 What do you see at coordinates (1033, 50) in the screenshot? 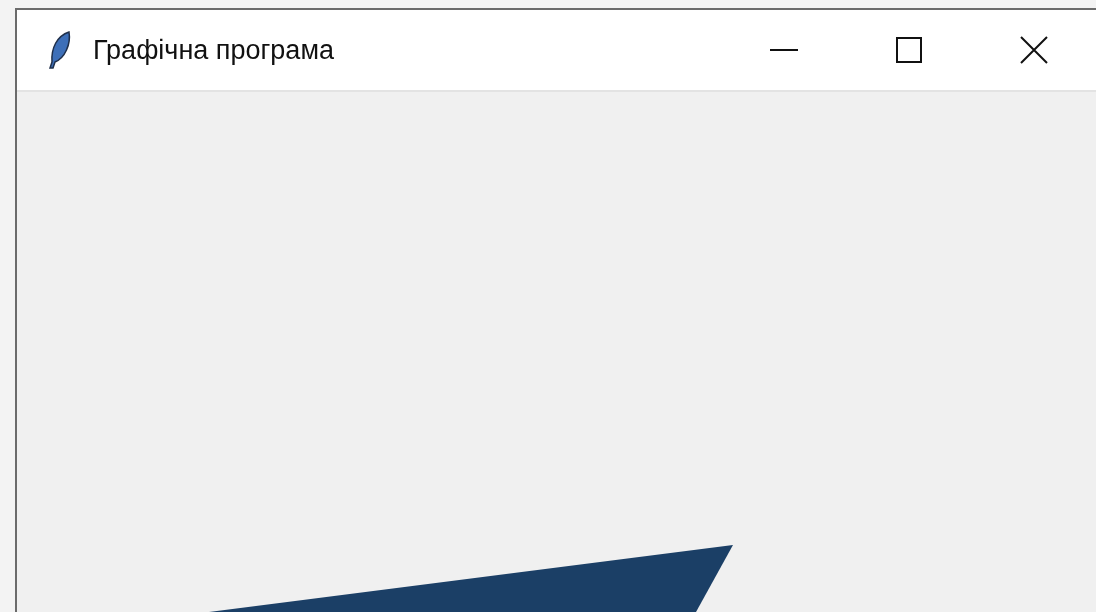
I see `close-icon` at bounding box center [1033, 50].